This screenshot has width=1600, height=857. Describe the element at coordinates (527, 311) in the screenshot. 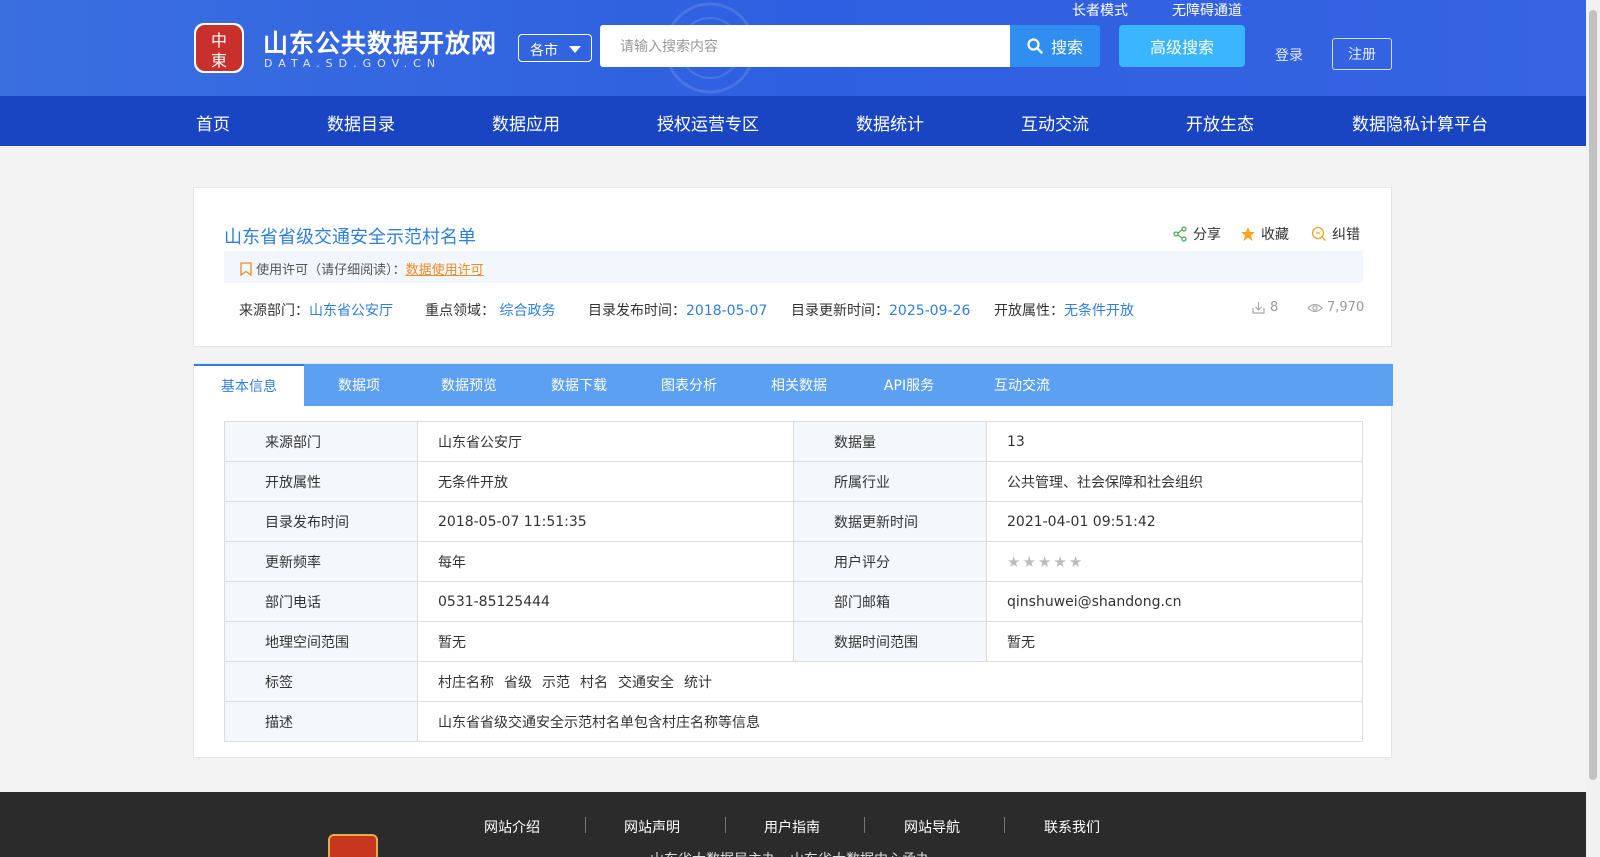

I see `meta-domain-value: 综合政务` at that location.